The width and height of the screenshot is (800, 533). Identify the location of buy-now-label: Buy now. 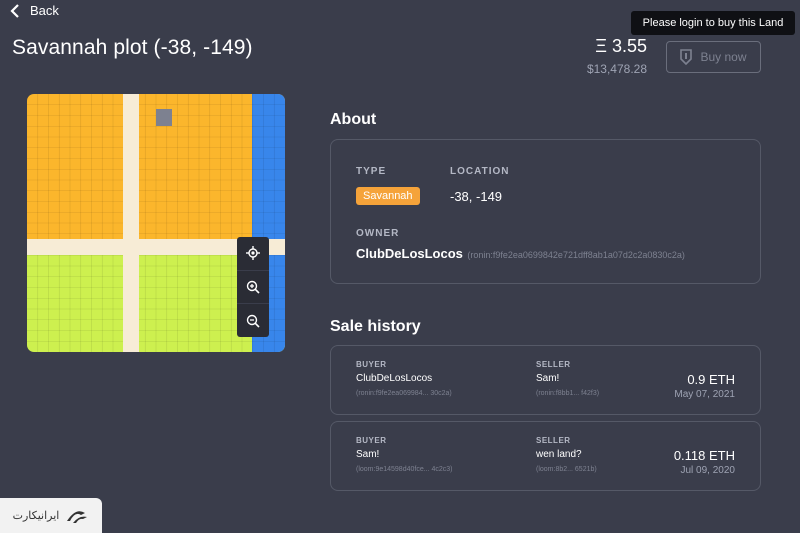
(723, 57).